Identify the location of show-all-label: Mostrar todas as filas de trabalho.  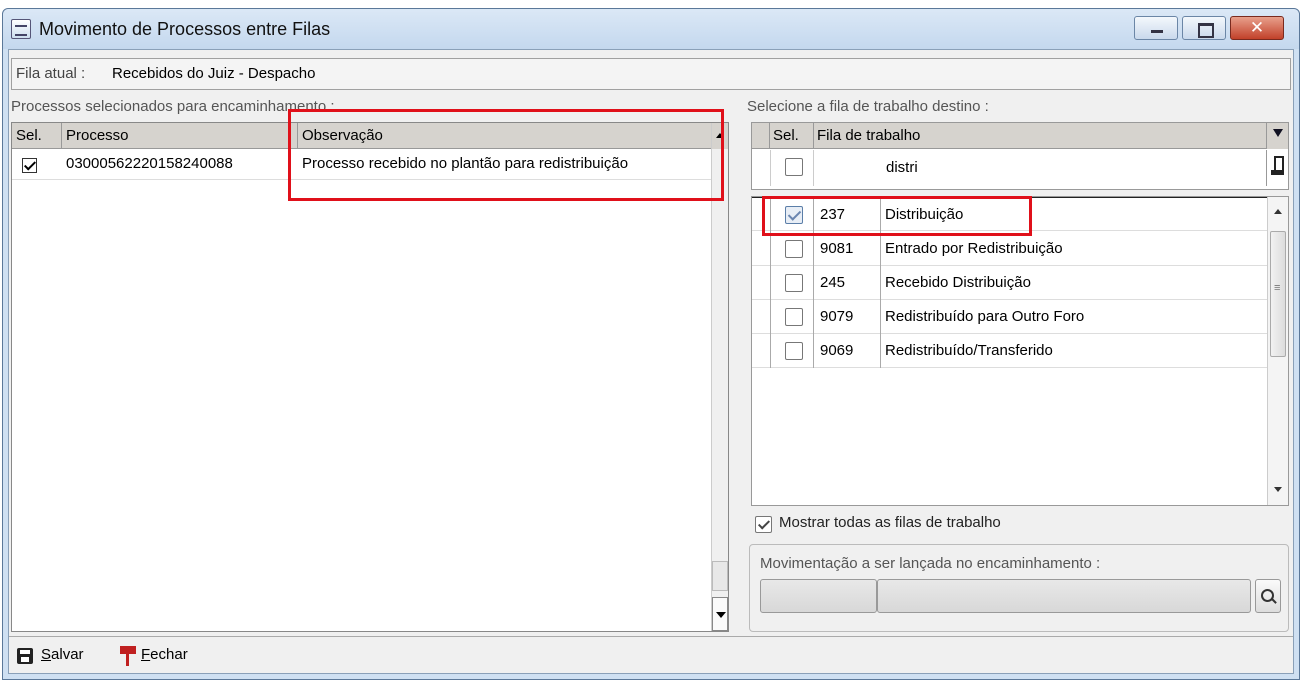
(890, 522).